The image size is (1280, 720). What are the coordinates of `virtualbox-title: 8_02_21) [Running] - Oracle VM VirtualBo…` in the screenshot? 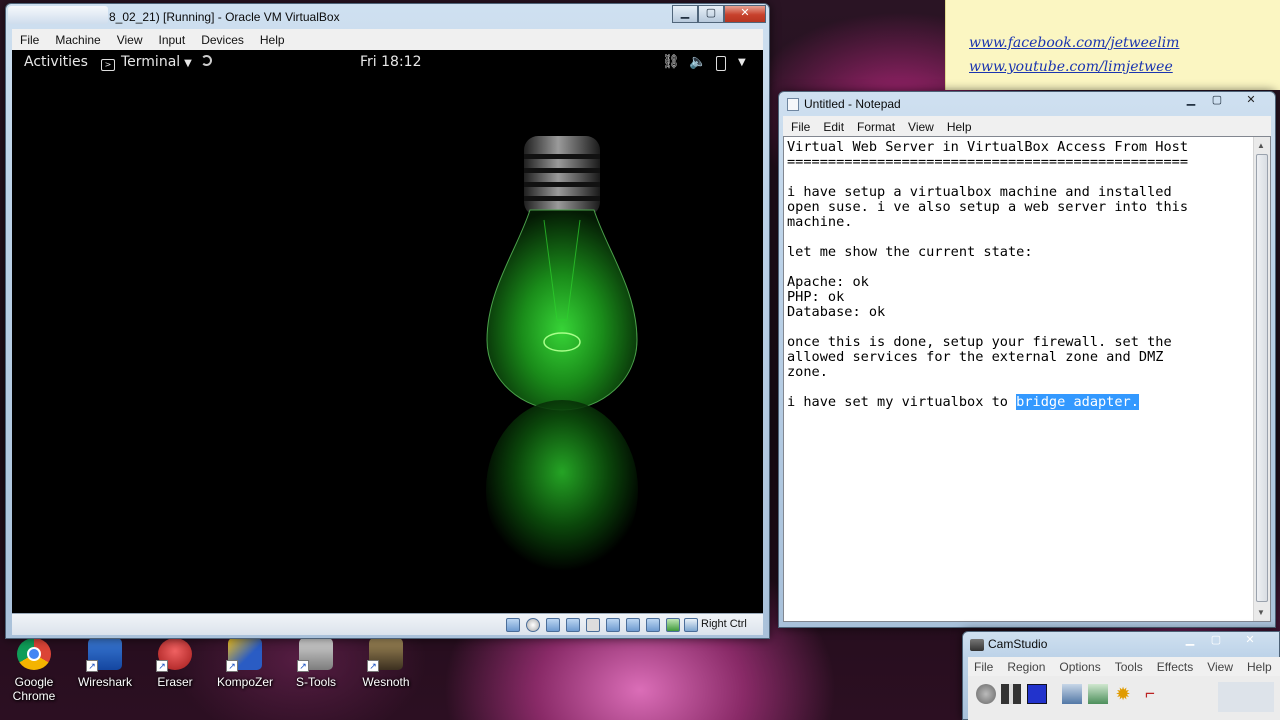 It's located at (224, 17).